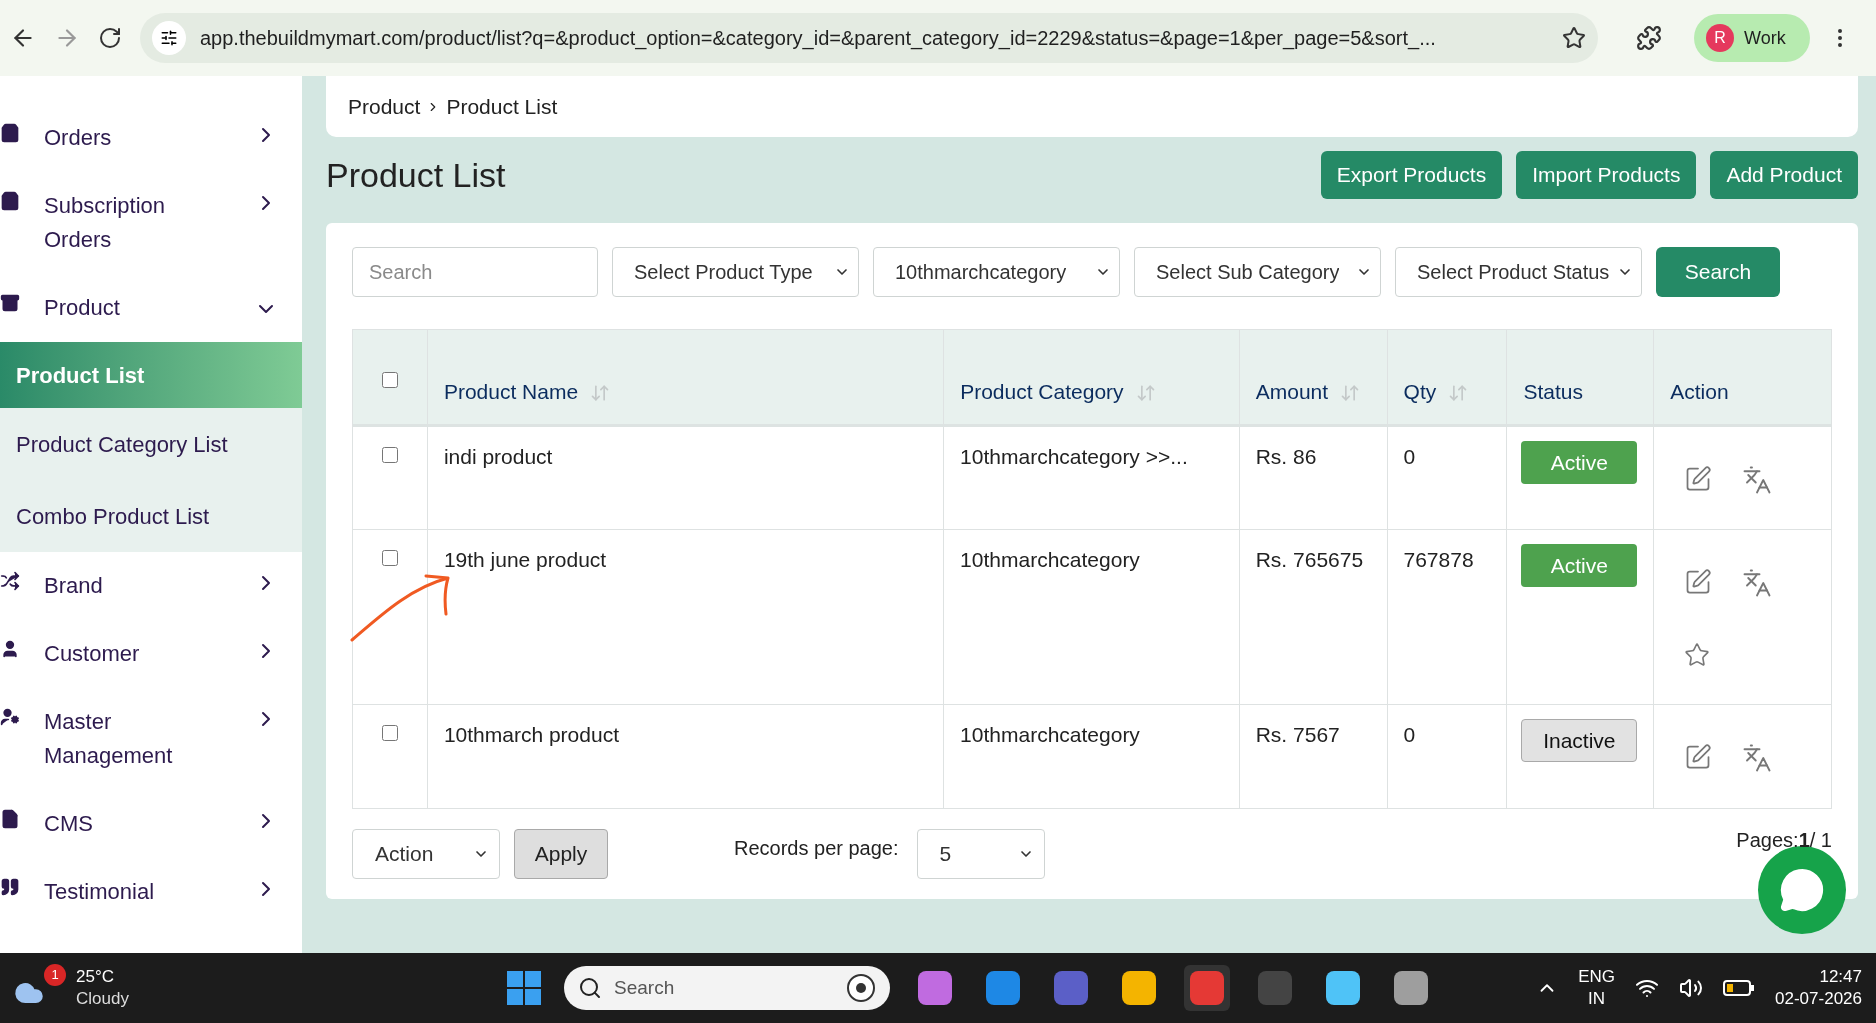  Describe the element at coordinates (816, 848) in the screenshot. I see `records-per-page-label: Records per page:` at that location.